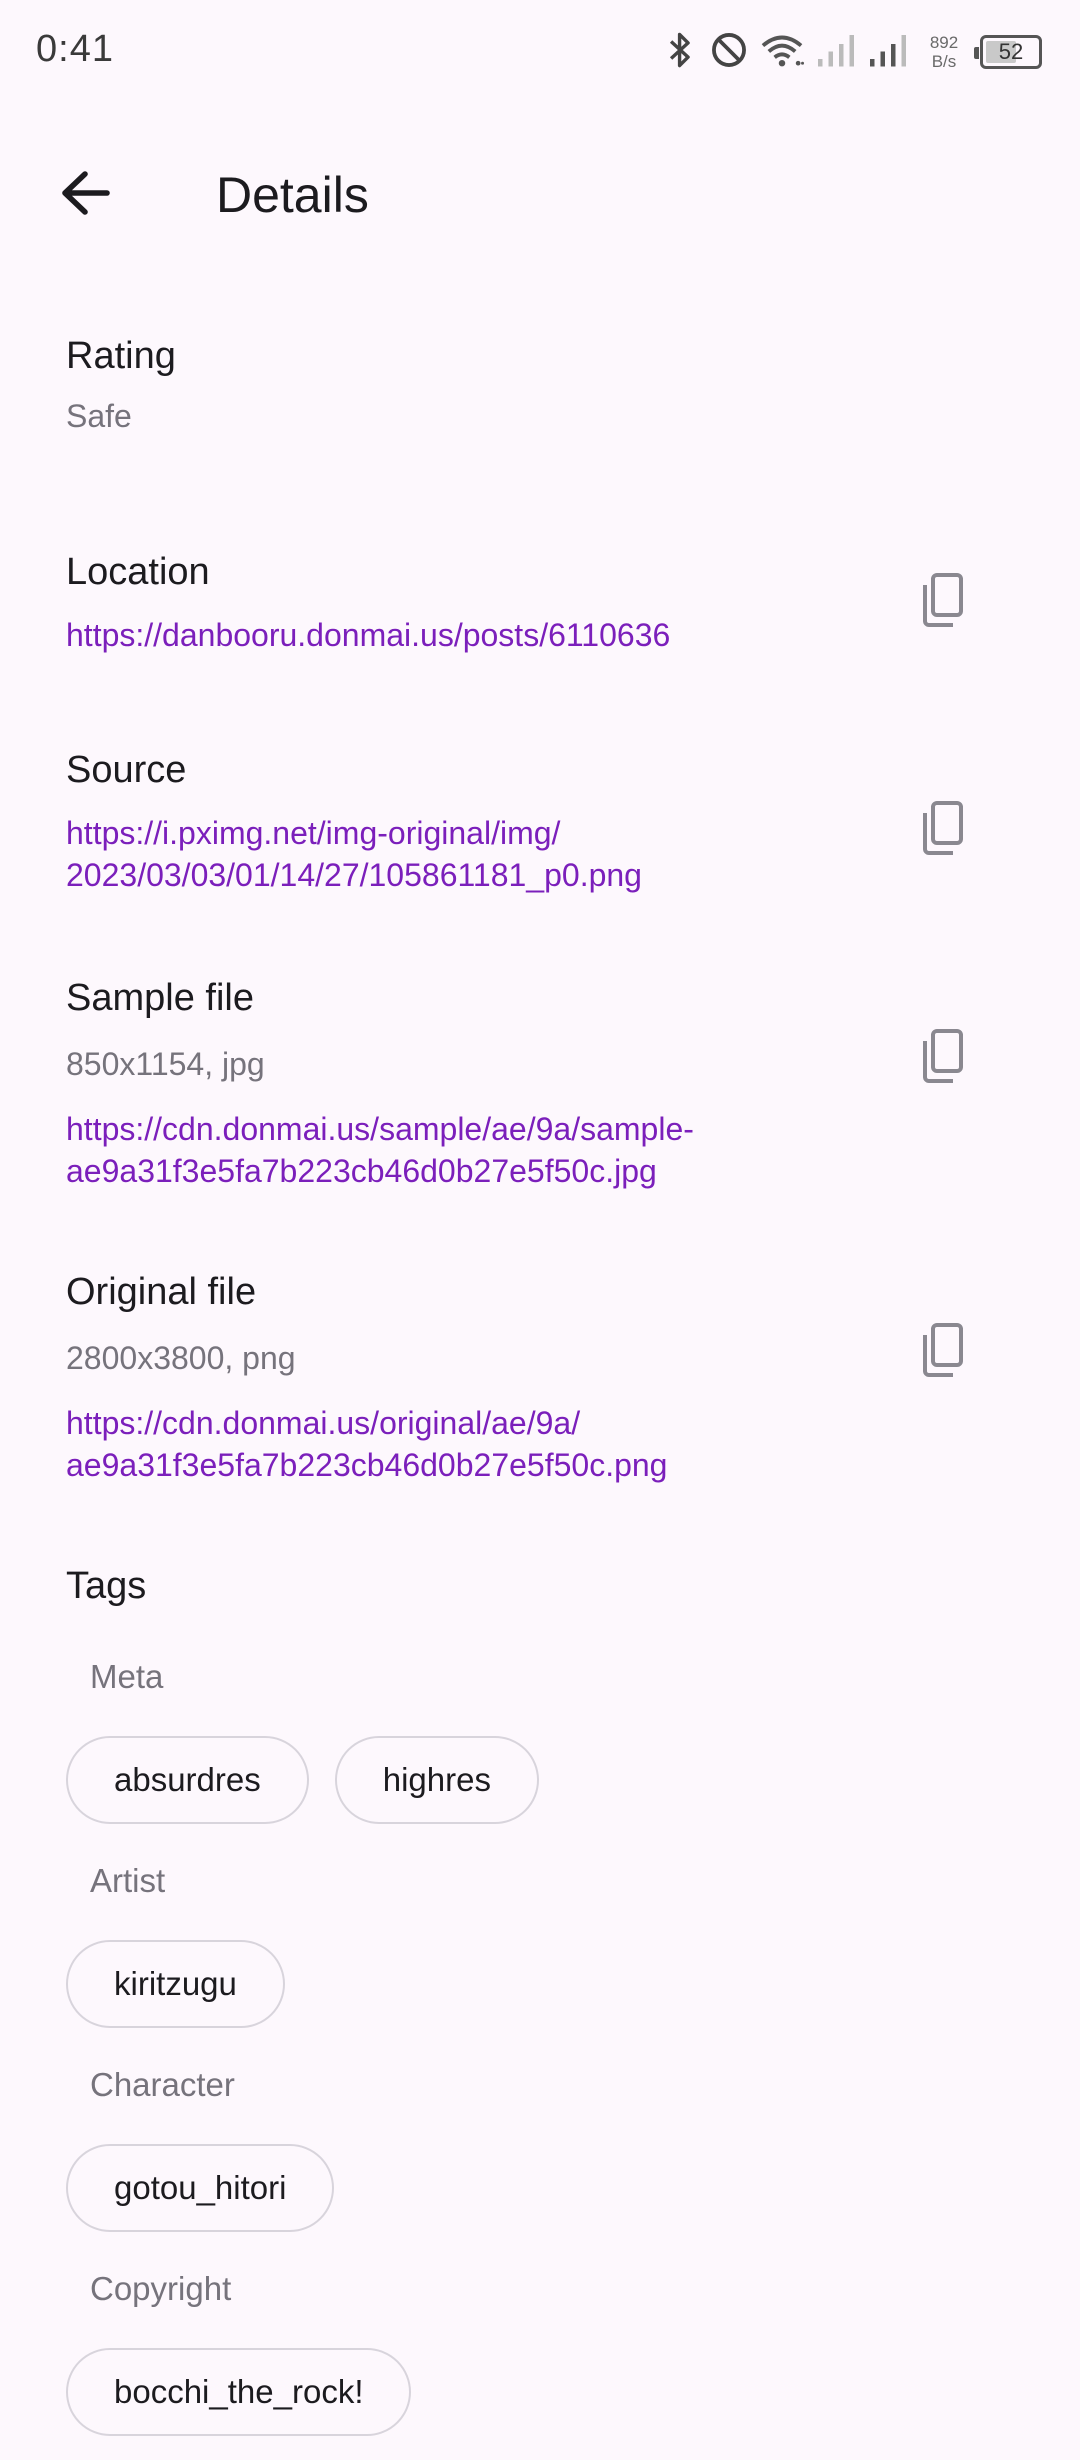 The width and height of the screenshot is (1080, 2460). Describe the element at coordinates (121, 356) in the screenshot. I see `rating-title: Rating` at that location.